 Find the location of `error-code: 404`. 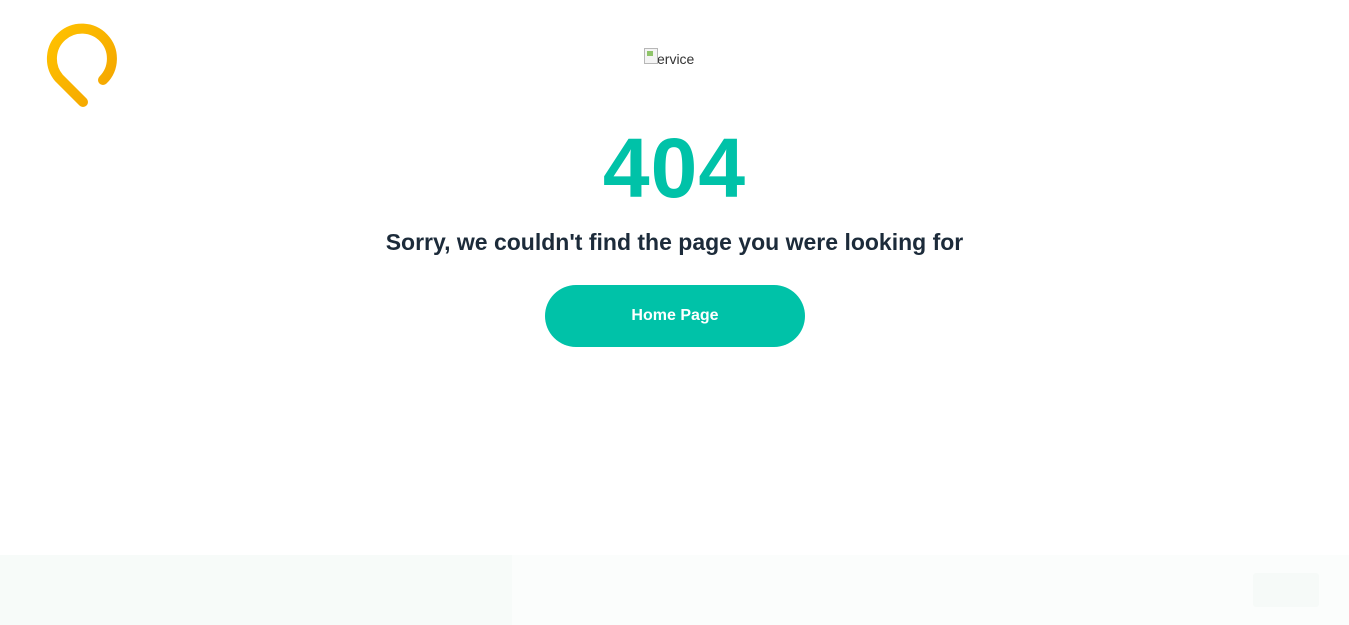

error-code: 404 is located at coordinates (674, 168).